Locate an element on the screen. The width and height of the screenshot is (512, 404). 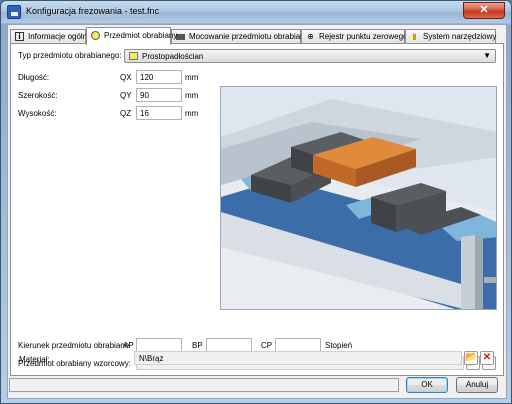
height-axis: QZ is located at coordinates (126, 113).